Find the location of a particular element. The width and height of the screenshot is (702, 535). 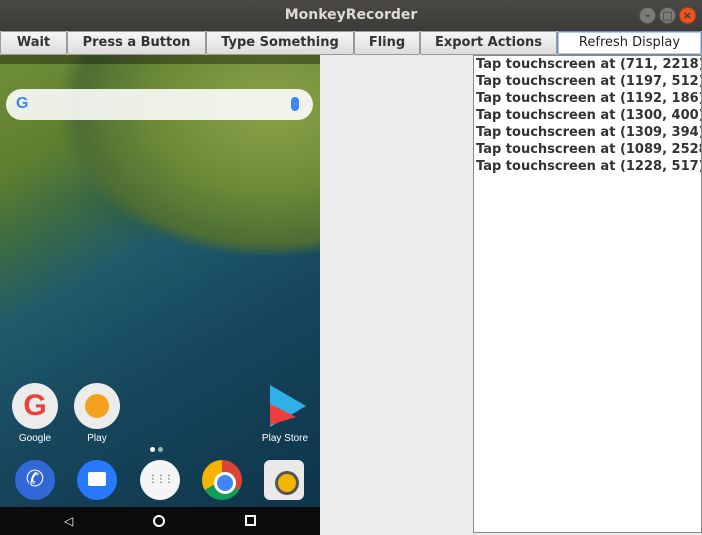

camera-icon is located at coordinates (284, 480).